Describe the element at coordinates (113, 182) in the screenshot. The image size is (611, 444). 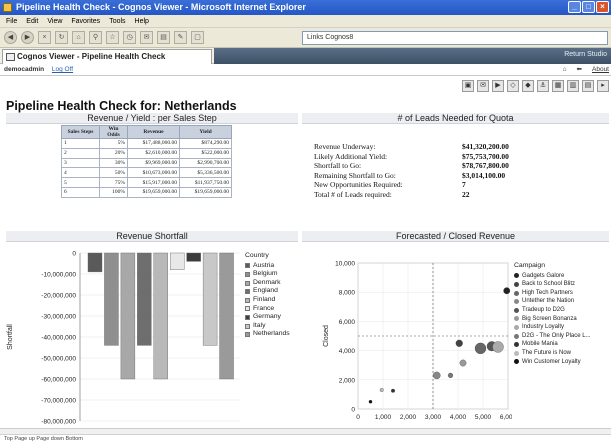
I see `cell-odds: 75%` at that location.